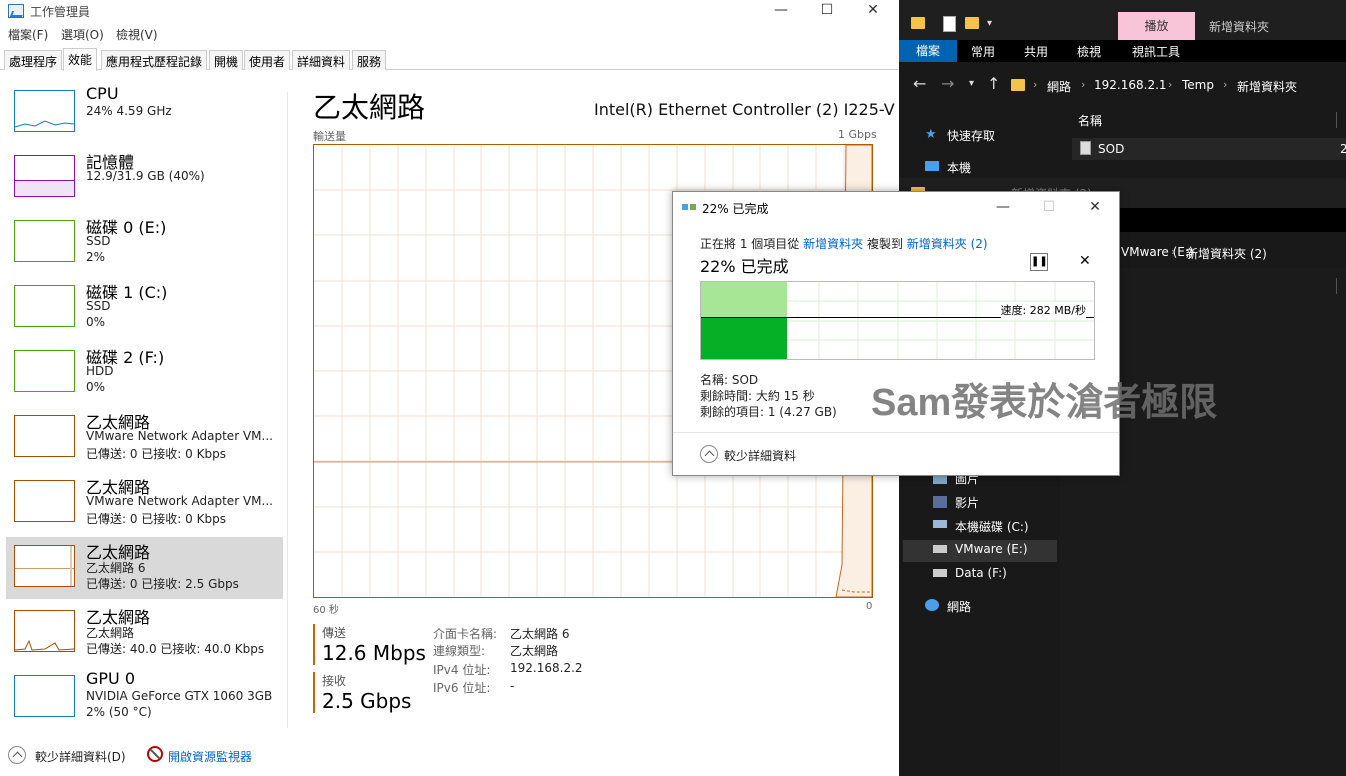 The width and height of the screenshot is (1346, 776). I want to click on menu-options: 選項(O), so click(82, 34).